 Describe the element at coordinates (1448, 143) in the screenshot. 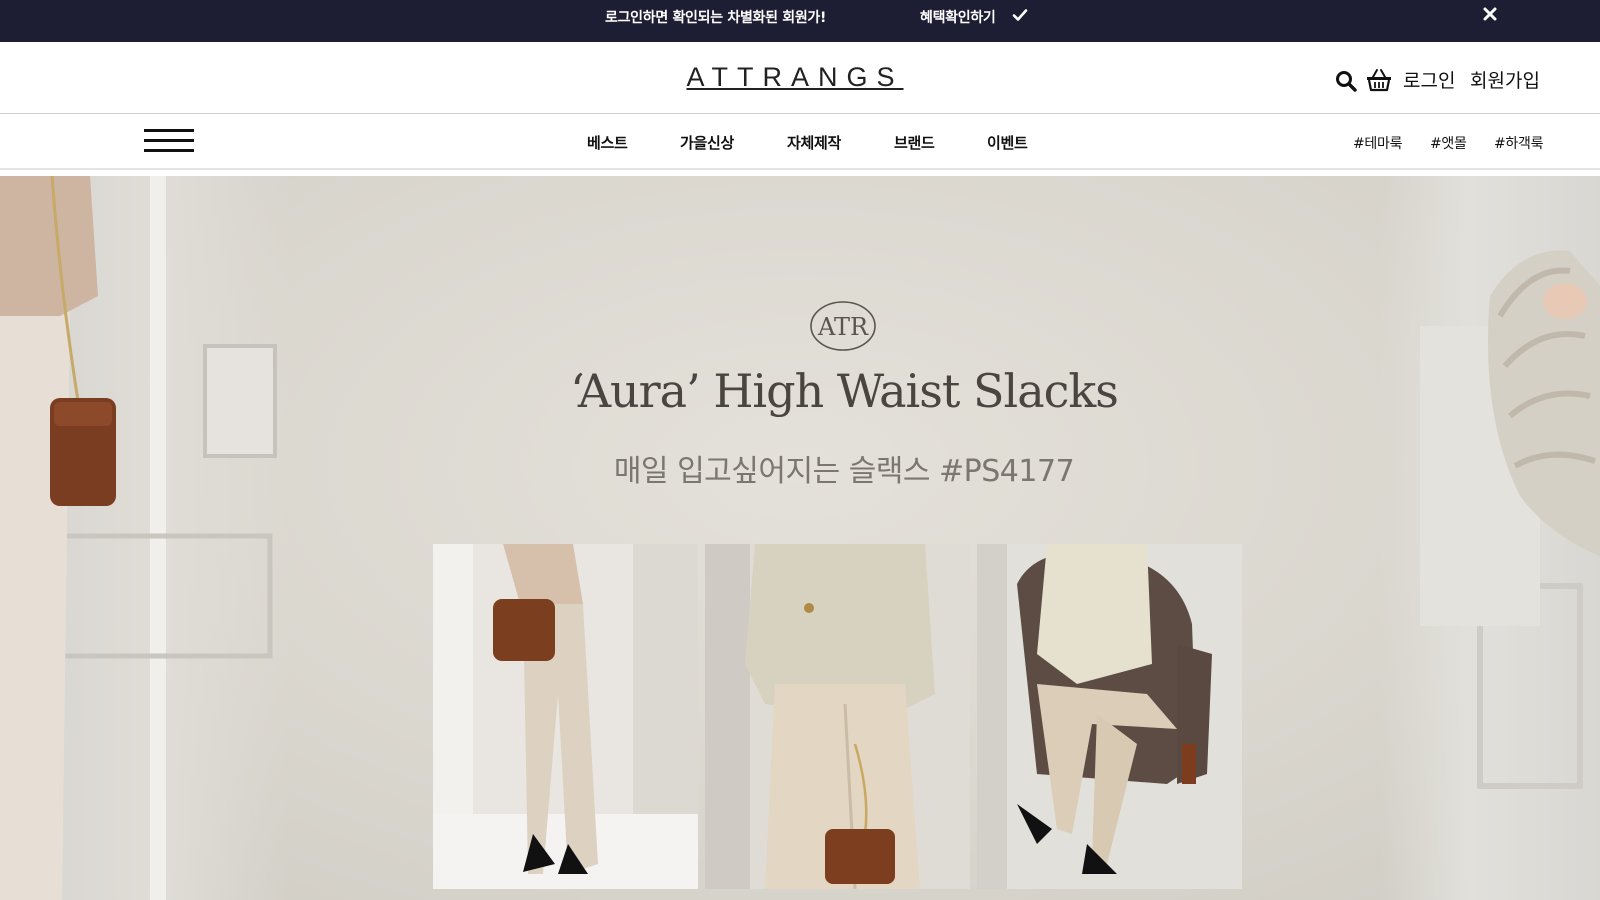

I see `tag-at-mall: #앳몰` at that location.